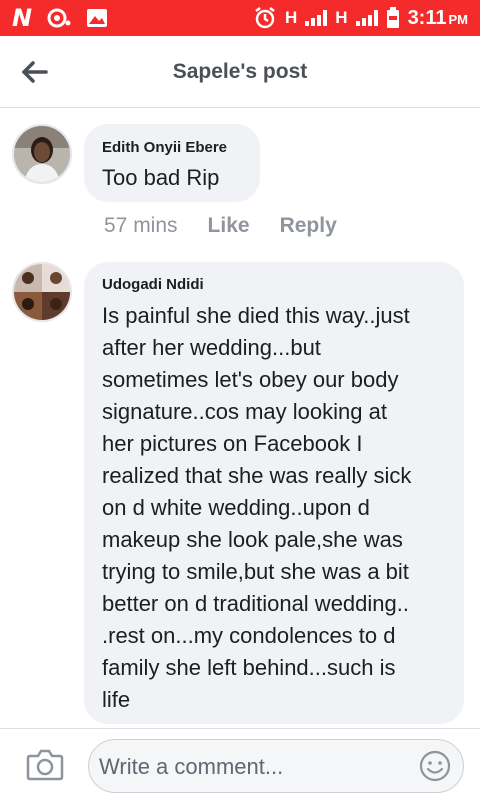  What do you see at coordinates (244, 411) in the screenshot?
I see `comment-line: signature..cos may looking at` at bounding box center [244, 411].